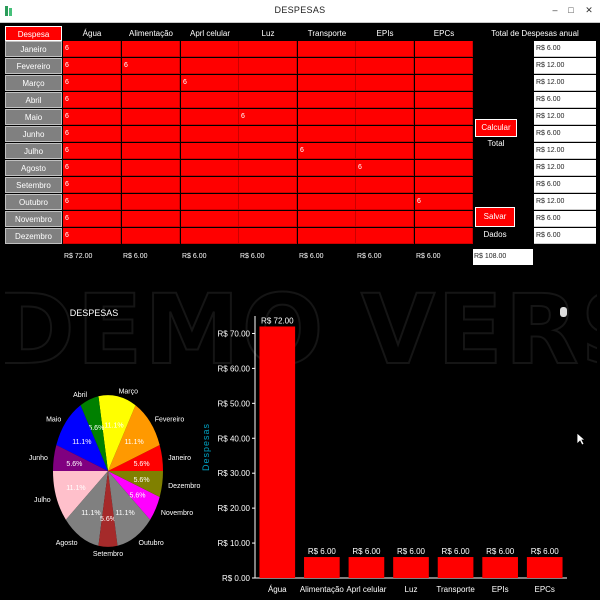  What do you see at coordinates (33, 66) in the screenshot?
I see `month-label: Fevereiro` at bounding box center [33, 66].